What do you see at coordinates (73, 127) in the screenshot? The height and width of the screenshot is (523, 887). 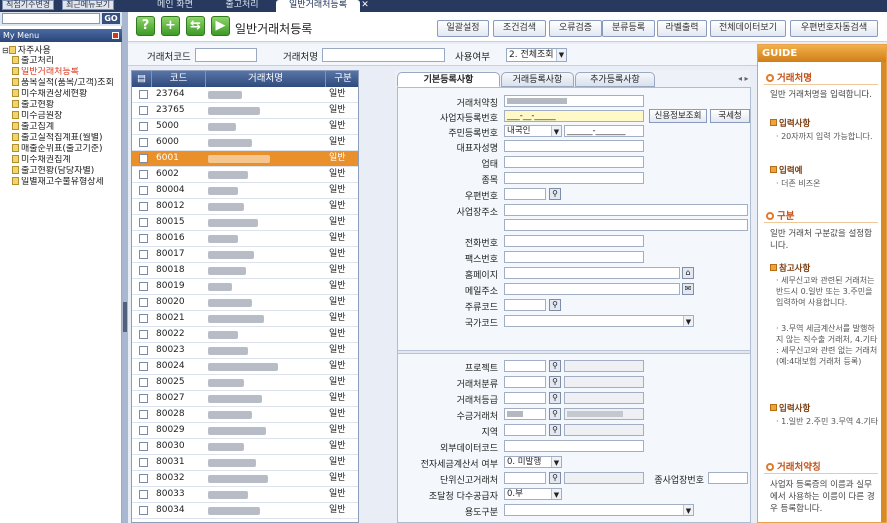 I see `tree-item: 출고집계` at bounding box center [73, 127].